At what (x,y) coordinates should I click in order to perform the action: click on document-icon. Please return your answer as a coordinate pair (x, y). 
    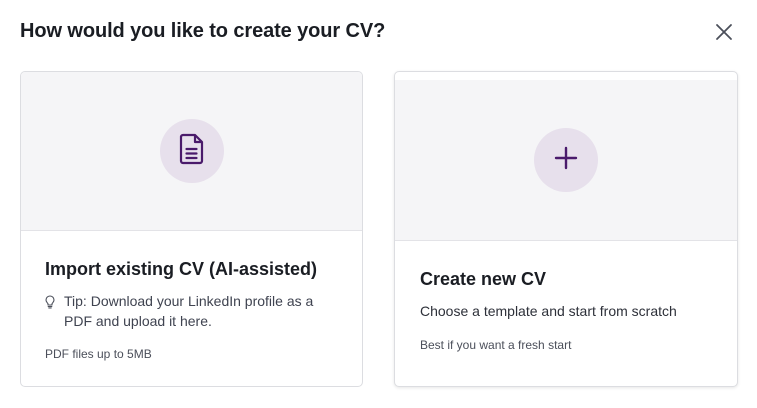
    Looking at the image, I should click on (192, 151).